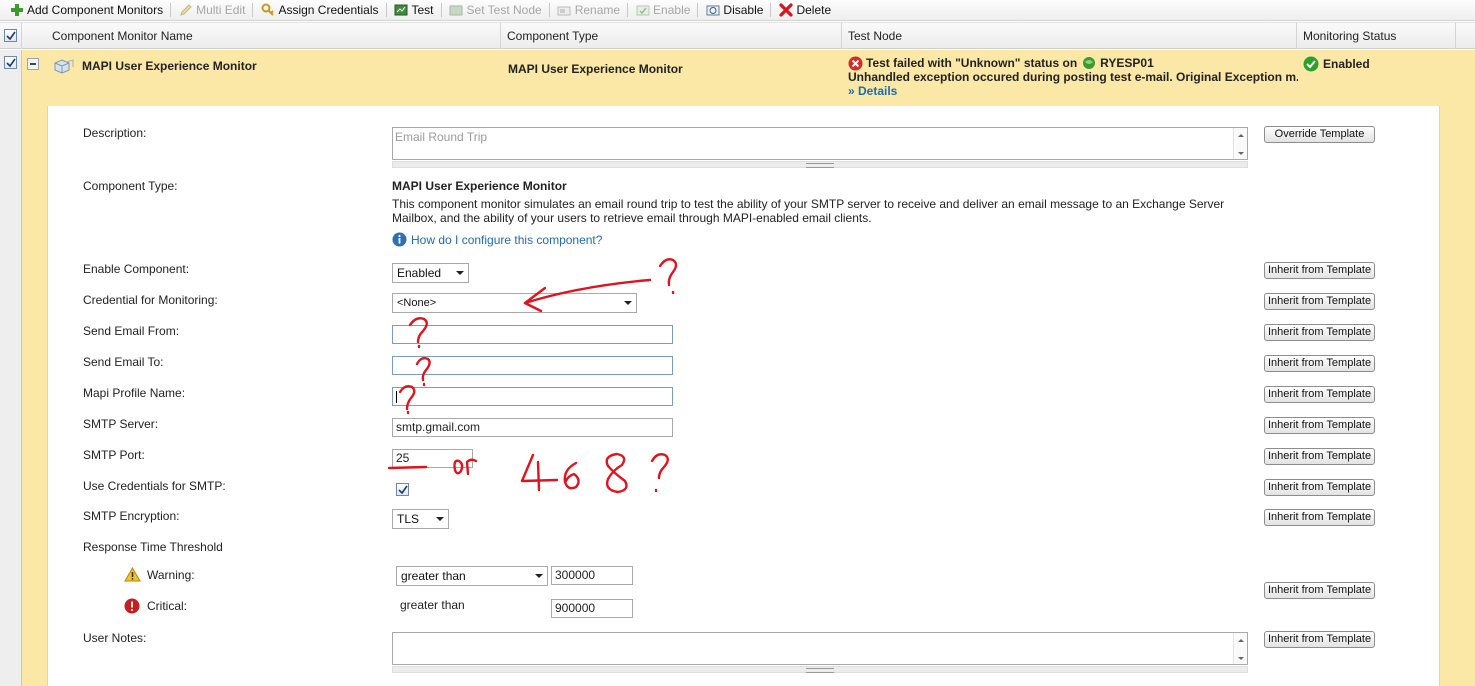  What do you see at coordinates (402, 489) in the screenshot?
I see `use-credentials-checkbox` at bounding box center [402, 489].